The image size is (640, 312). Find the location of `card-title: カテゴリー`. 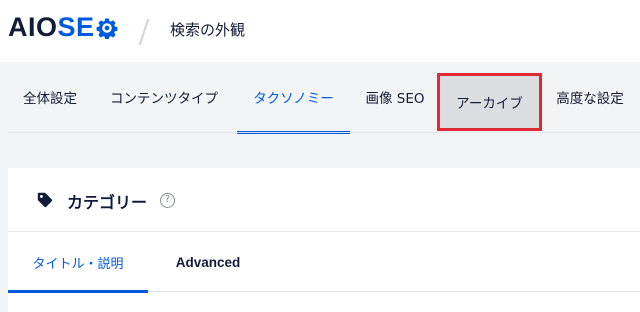

card-title: カテゴリー is located at coordinates (107, 202).